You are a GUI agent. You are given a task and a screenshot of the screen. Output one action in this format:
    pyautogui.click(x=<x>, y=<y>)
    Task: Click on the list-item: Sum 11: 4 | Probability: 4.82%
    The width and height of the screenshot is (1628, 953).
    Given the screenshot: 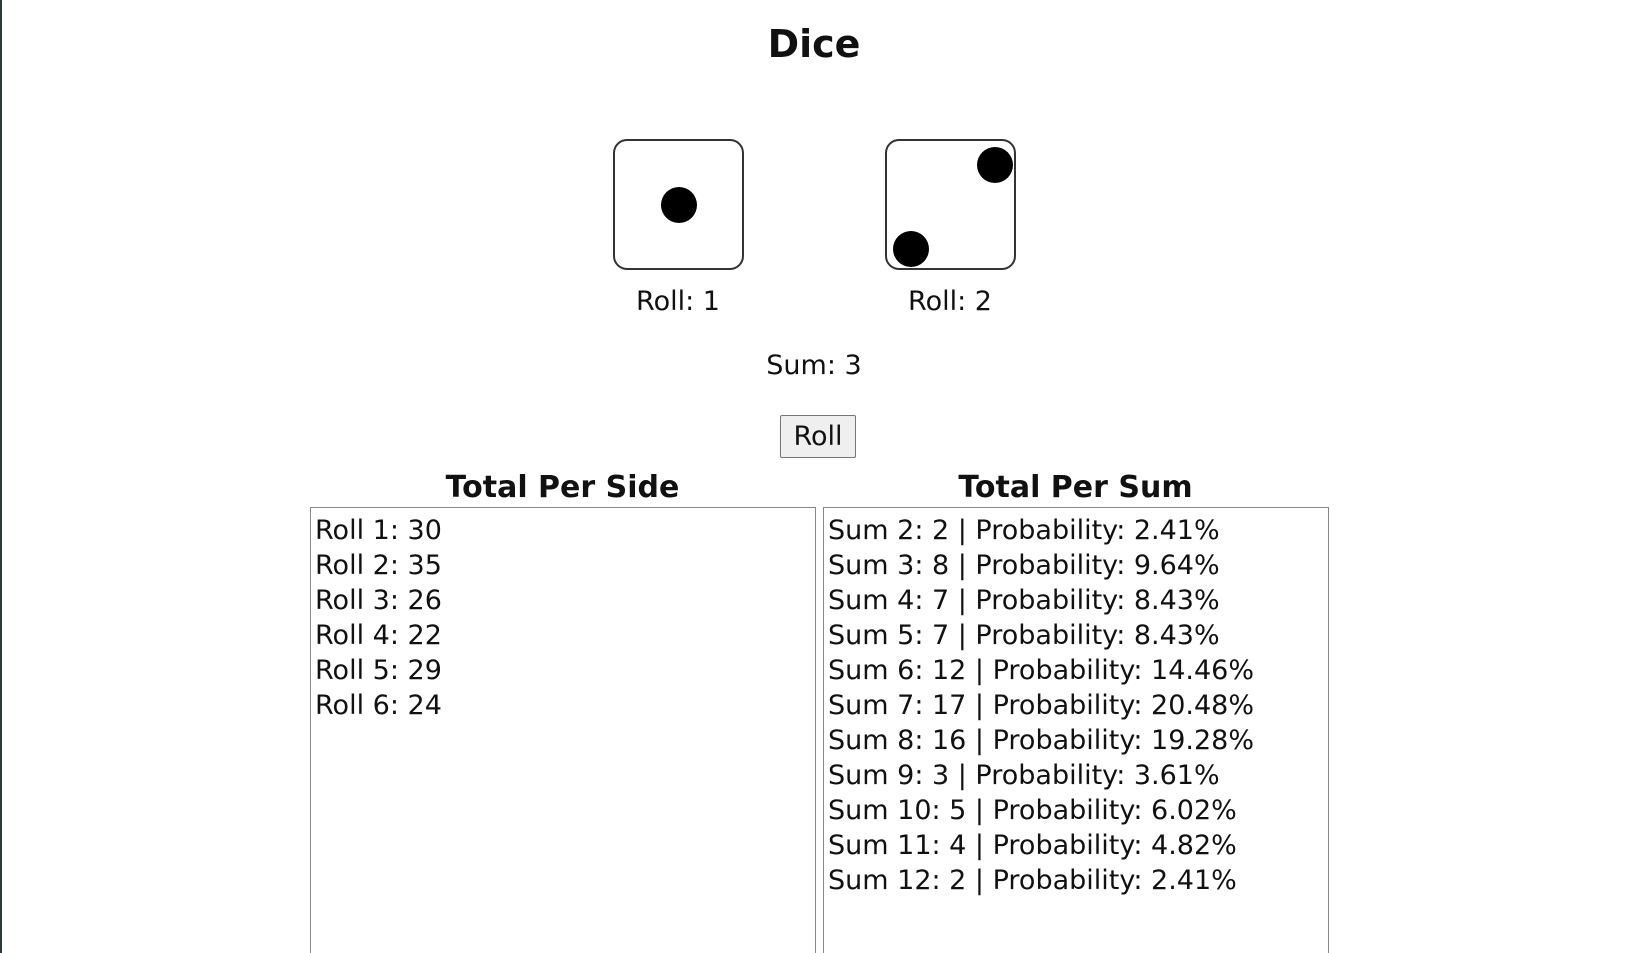 What is the action you would take?
    pyautogui.click(x=1032, y=845)
    